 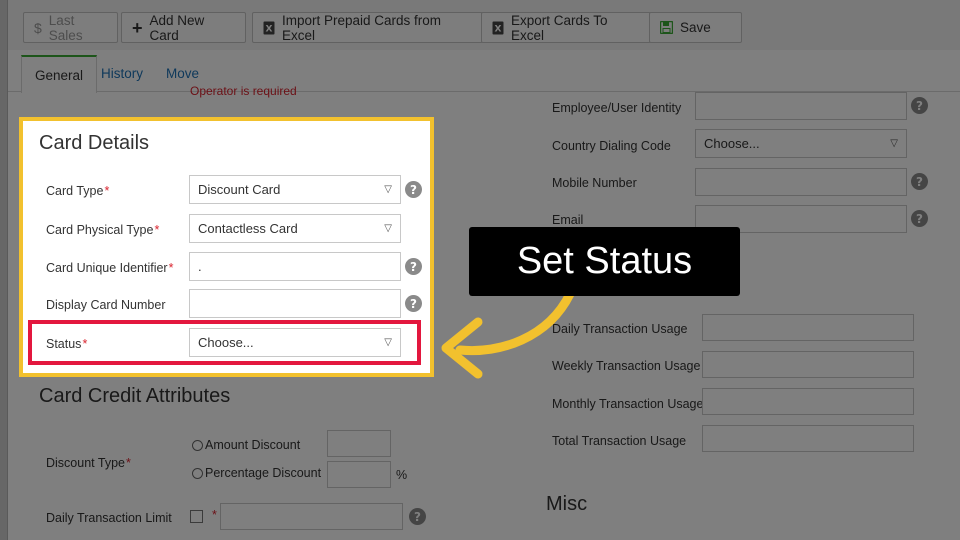 I want to click on physical-type-value: Contactless Card, so click(x=248, y=228).